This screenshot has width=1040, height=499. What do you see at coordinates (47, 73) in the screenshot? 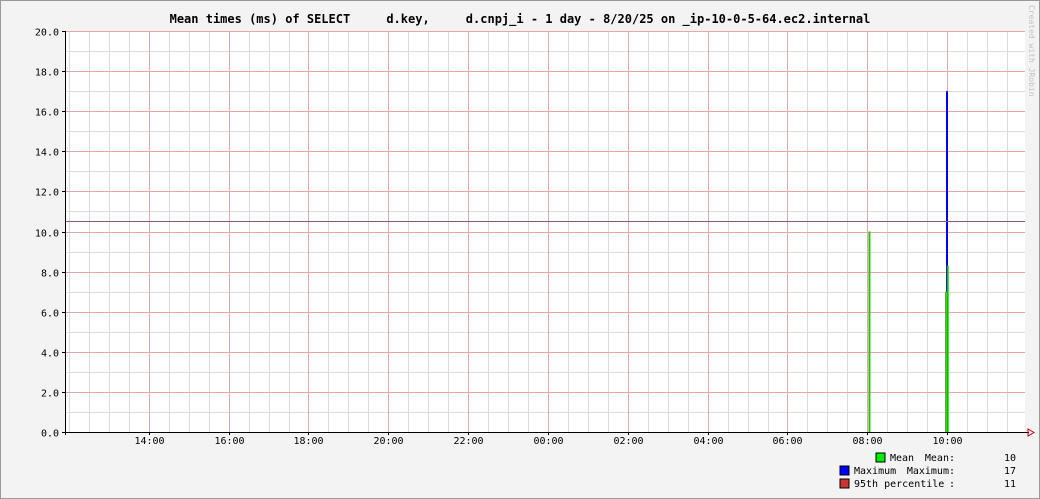
I see `y-tick-label: 18.0` at bounding box center [47, 73].